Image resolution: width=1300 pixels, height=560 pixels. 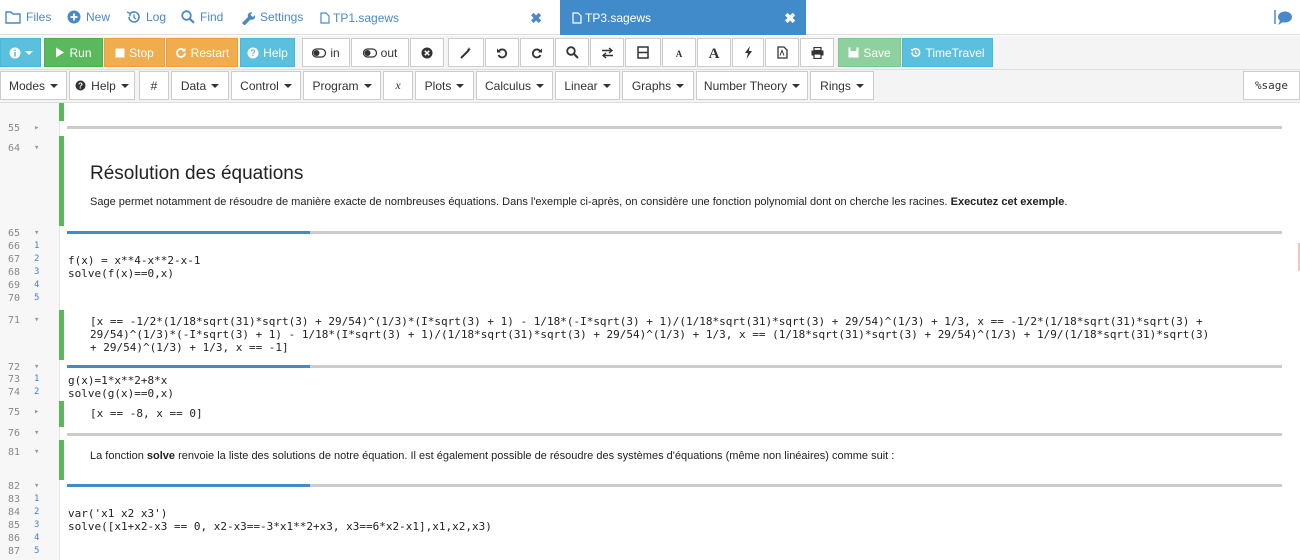 I want to click on code-line: f(x) = x**4-x**2-x-1, so click(x=134, y=260).